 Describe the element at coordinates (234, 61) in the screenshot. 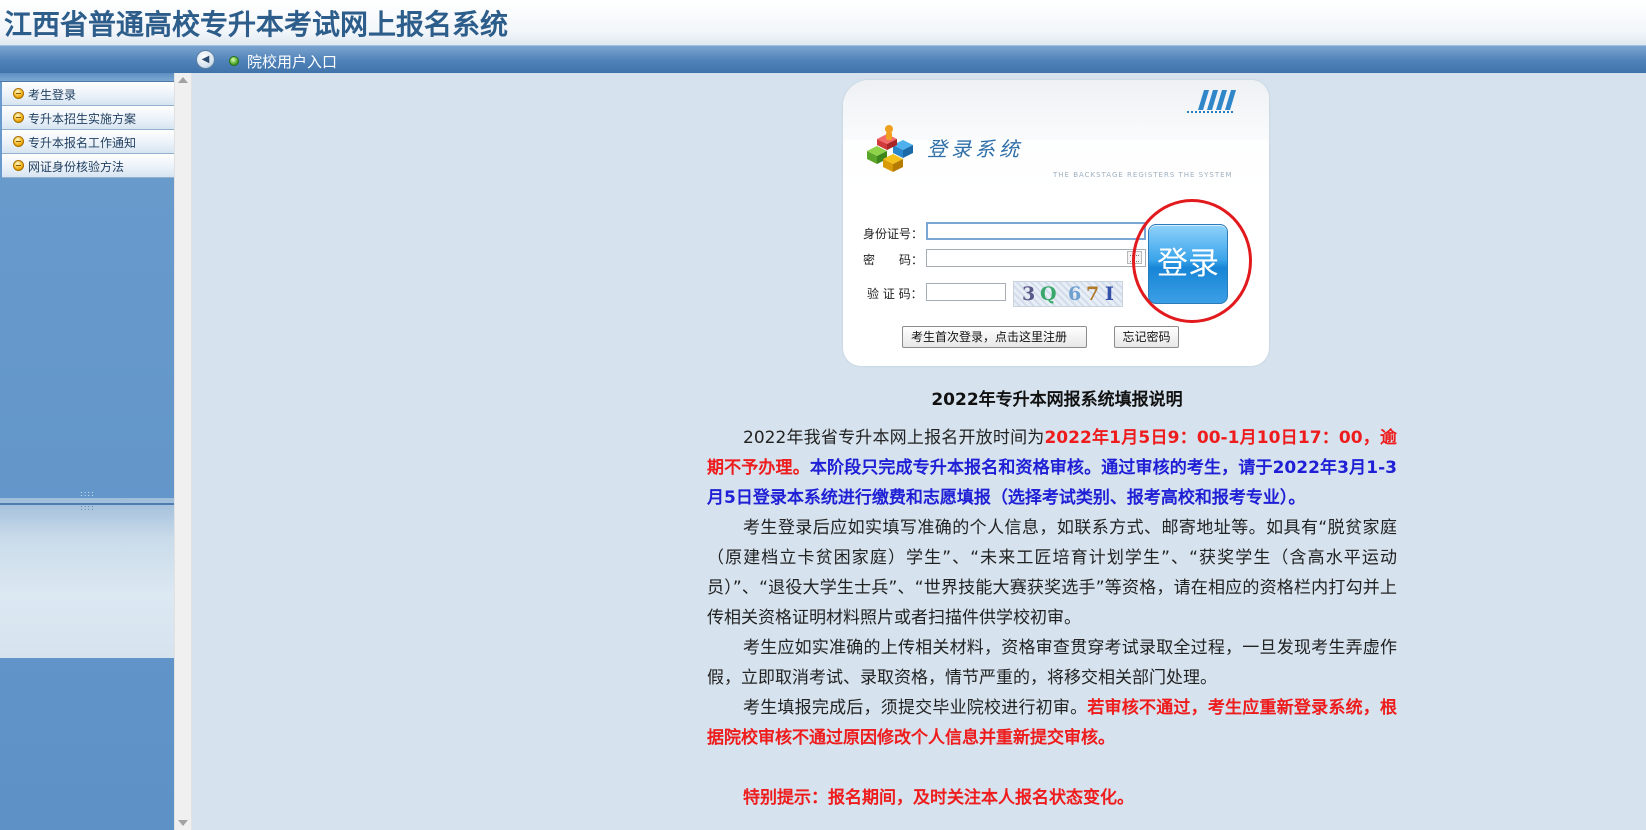

I see `green-dot-icon` at that location.